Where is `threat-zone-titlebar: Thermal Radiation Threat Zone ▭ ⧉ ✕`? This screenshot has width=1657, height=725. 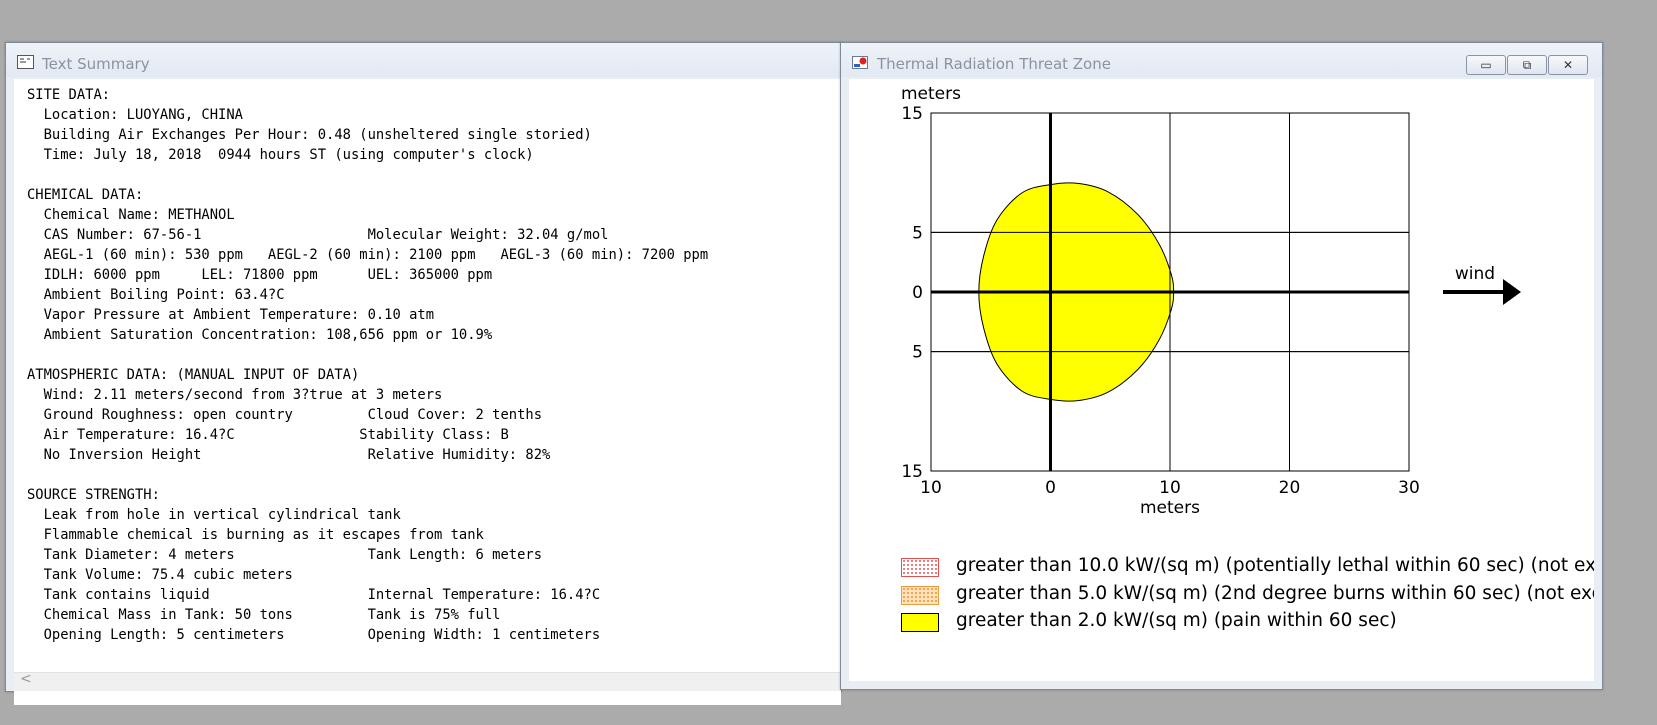 threat-zone-titlebar: Thermal Radiation Threat Zone ▭ ⧉ ✕ is located at coordinates (1221, 60).